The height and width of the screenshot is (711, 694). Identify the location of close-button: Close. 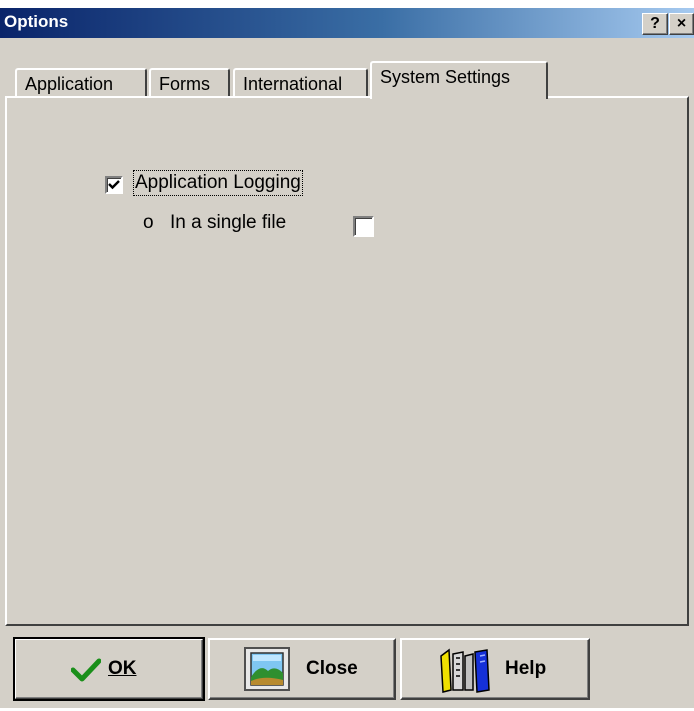
(302, 669).